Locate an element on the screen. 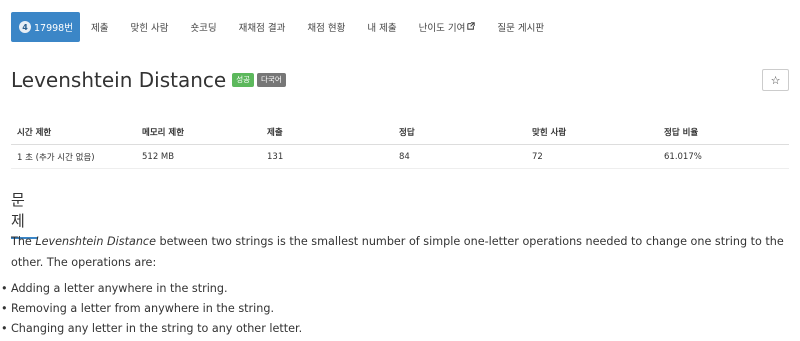 This screenshot has height=341, width=800. tab-question-board: 질문 게시판 is located at coordinates (520, 27).